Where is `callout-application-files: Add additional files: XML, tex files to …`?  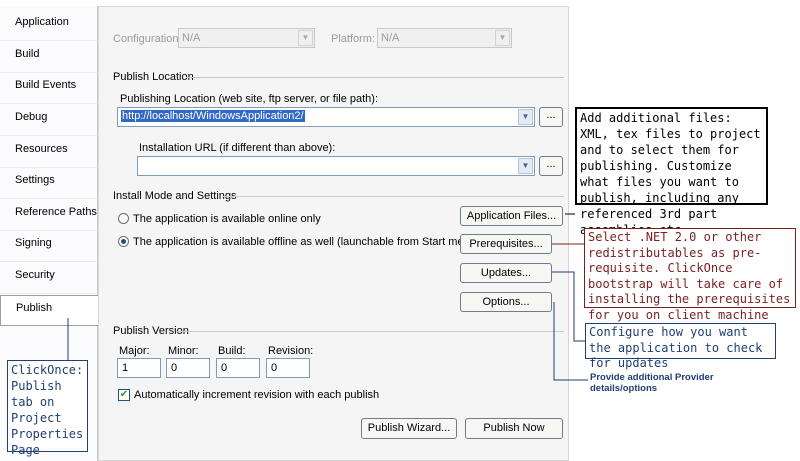 callout-application-files: Add additional files: XML, tex files to … is located at coordinates (671, 172).